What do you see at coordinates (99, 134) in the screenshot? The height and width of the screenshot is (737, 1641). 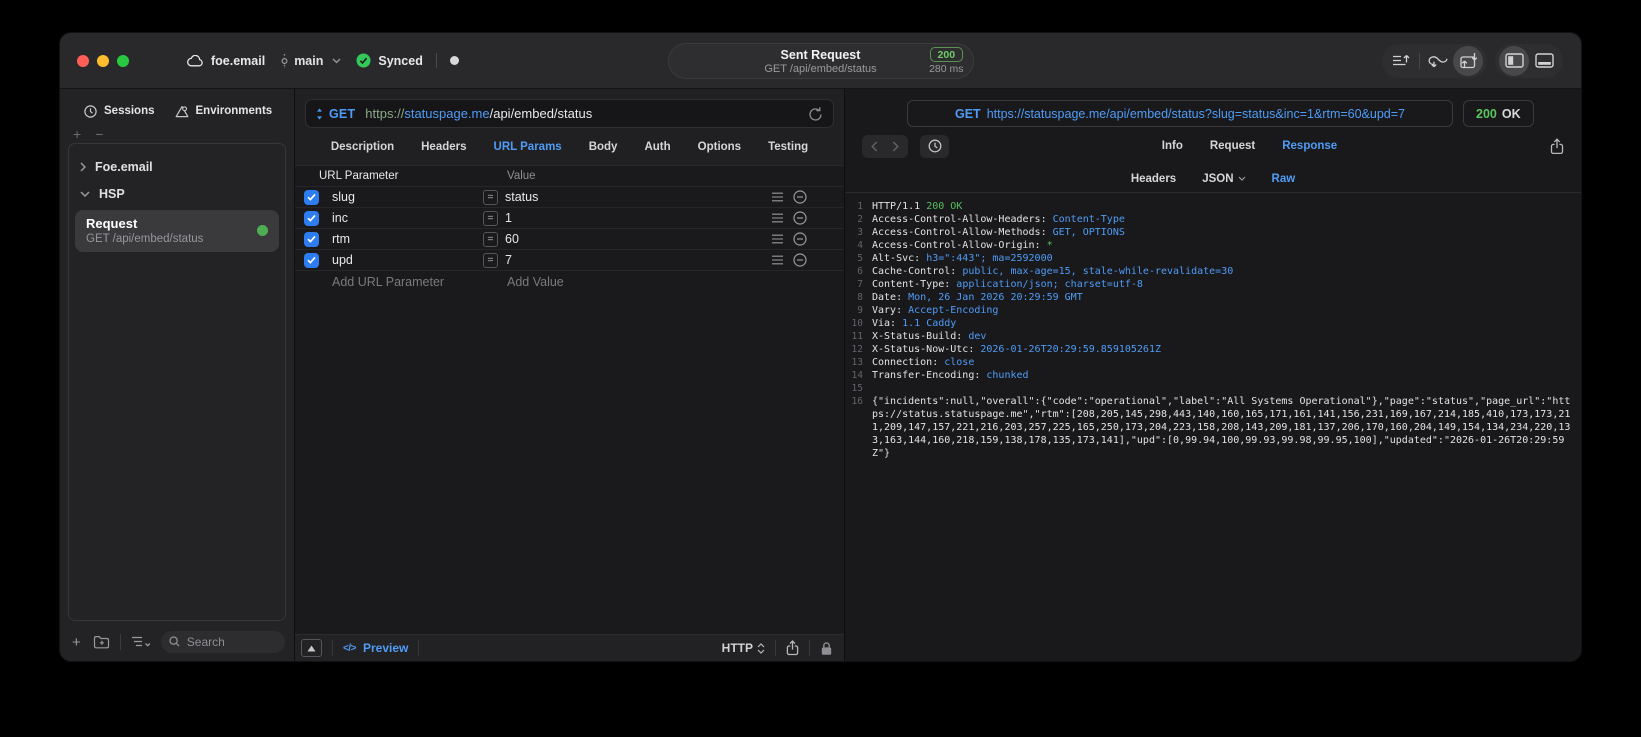 I see `remove-item-button: −` at bounding box center [99, 134].